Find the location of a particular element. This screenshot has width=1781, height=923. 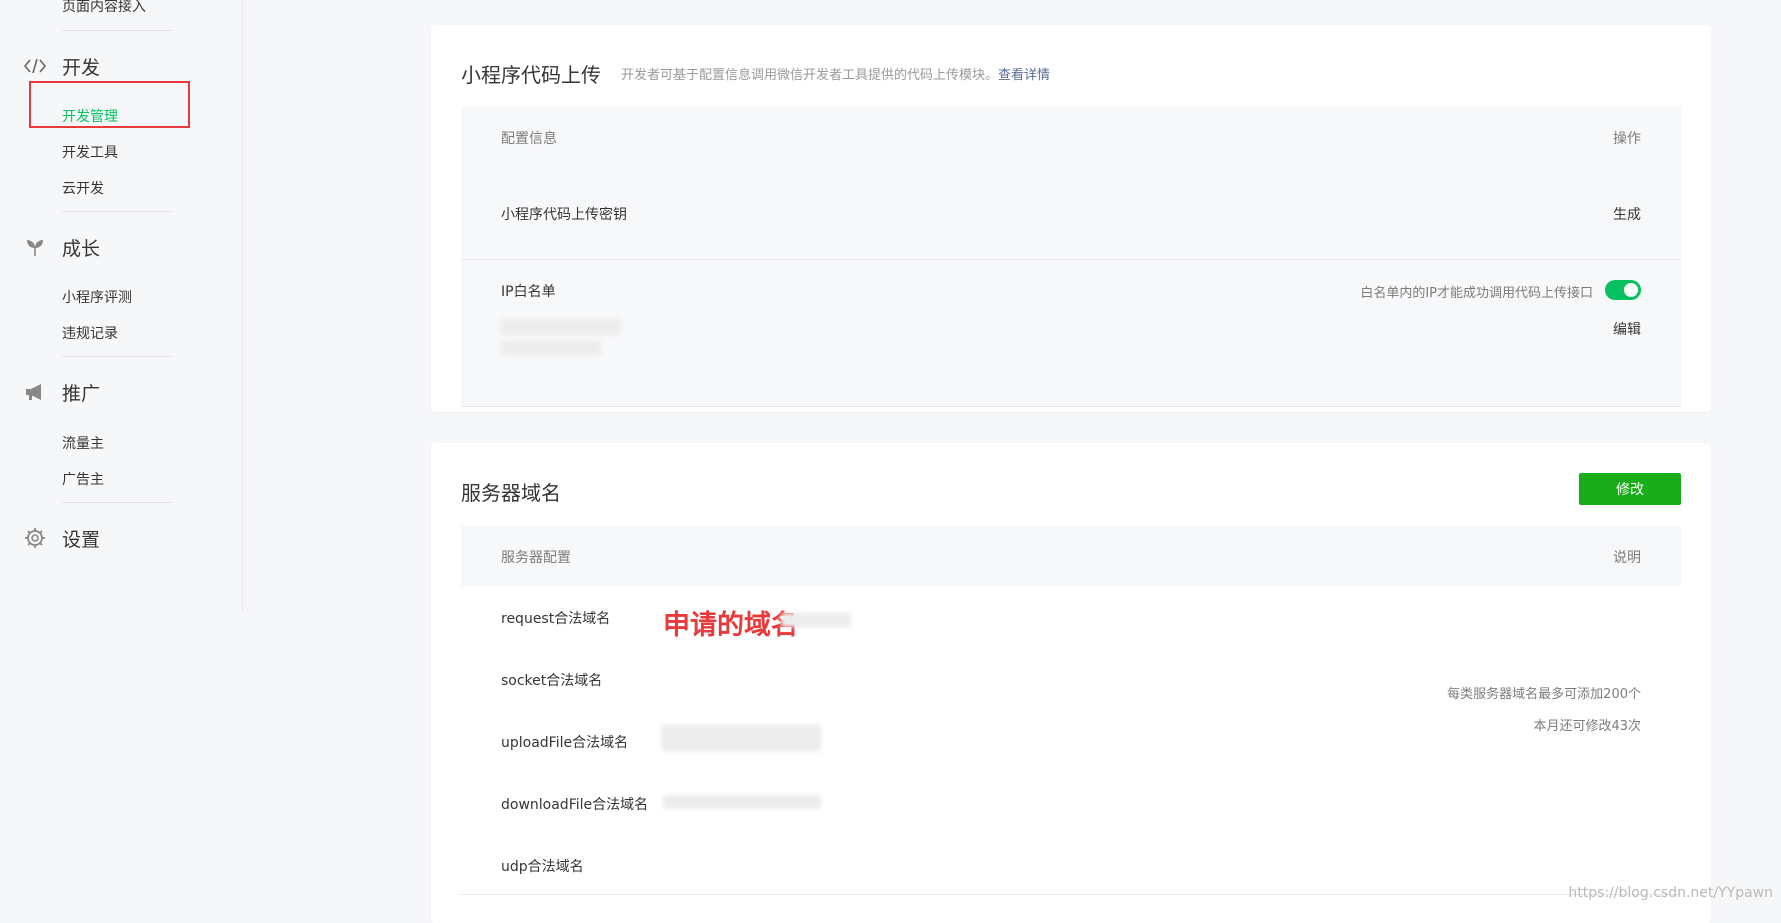

gear-icon is located at coordinates (35, 538).